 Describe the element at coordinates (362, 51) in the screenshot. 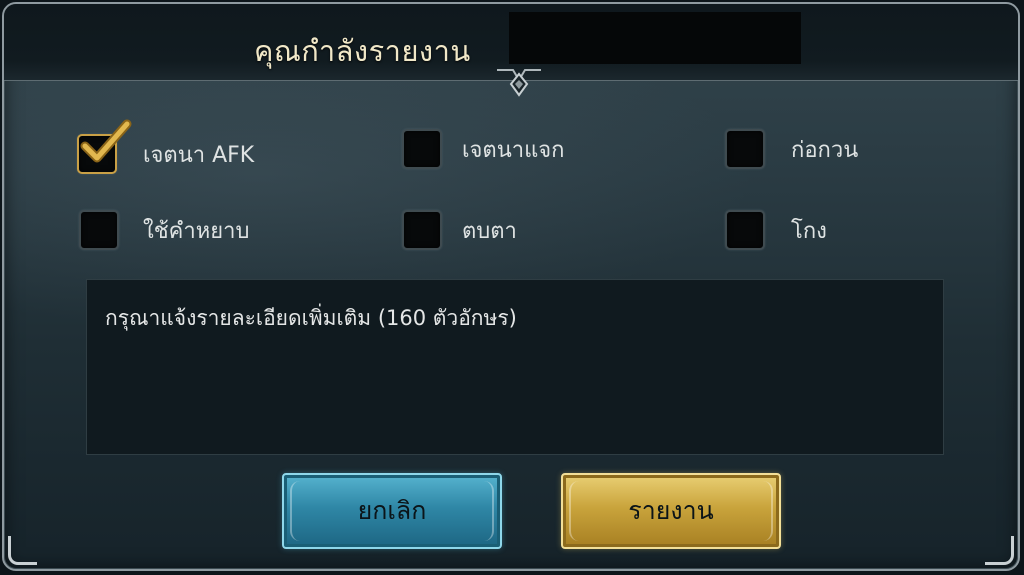

I see `dialog-title: คุณกำลังรายงาน` at that location.